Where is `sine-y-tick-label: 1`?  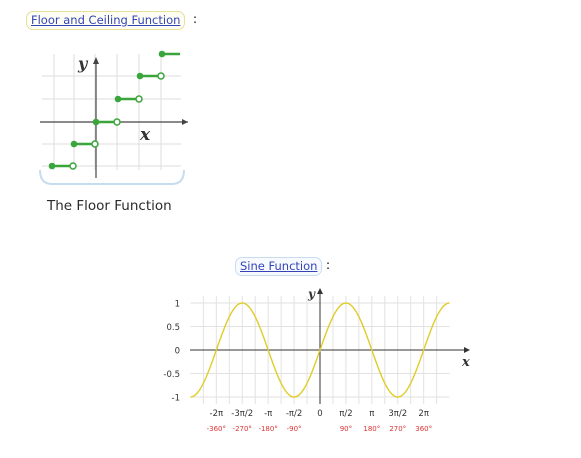
sine-y-tick-label: 1 is located at coordinates (177, 305).